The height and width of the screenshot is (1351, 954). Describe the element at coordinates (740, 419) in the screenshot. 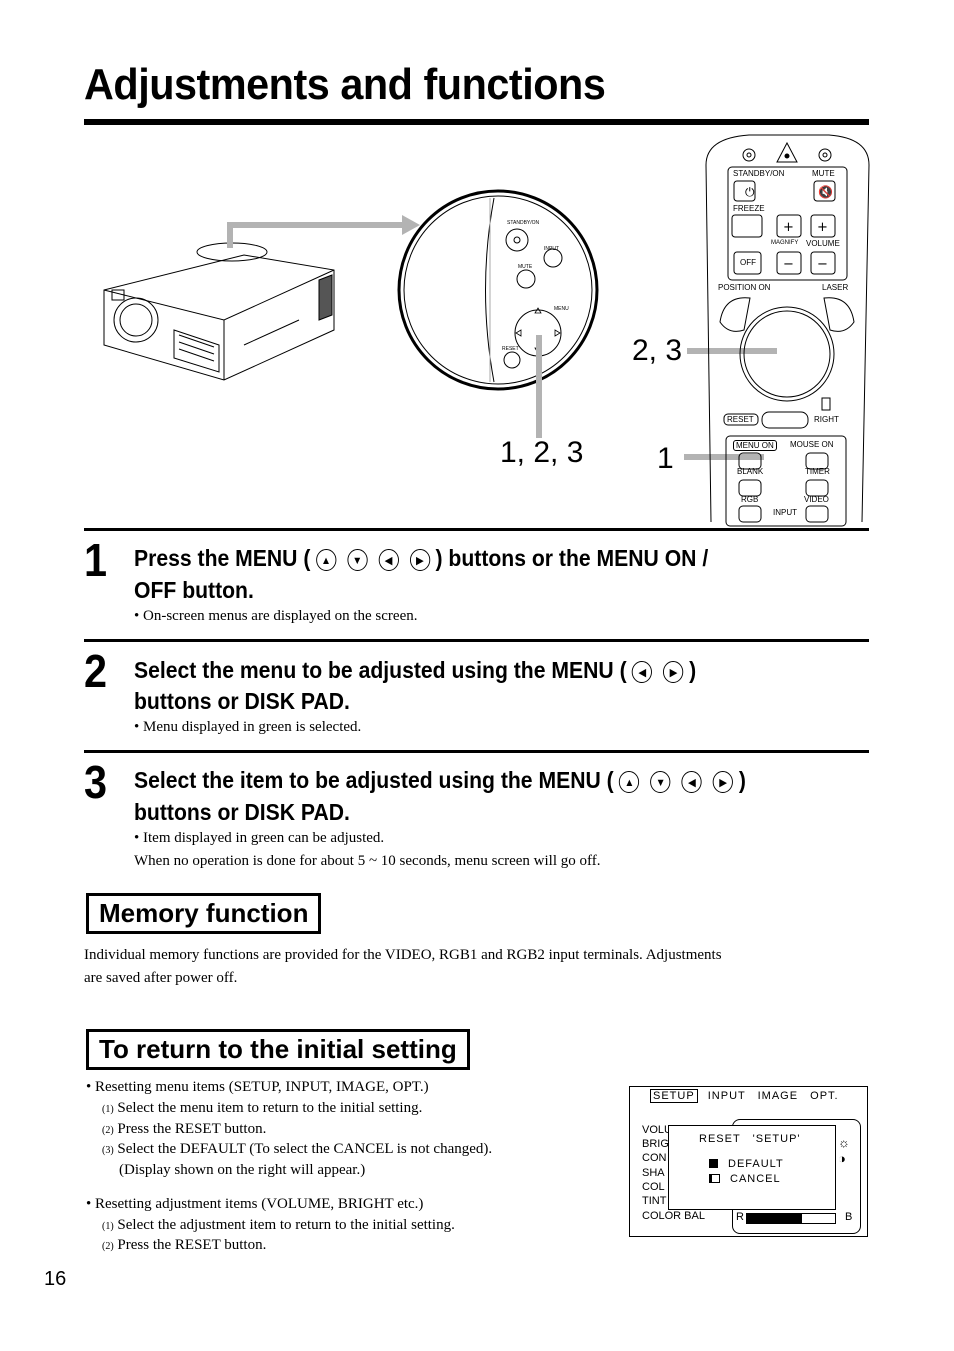

I see `remote-reset-label: RESET` at that location.